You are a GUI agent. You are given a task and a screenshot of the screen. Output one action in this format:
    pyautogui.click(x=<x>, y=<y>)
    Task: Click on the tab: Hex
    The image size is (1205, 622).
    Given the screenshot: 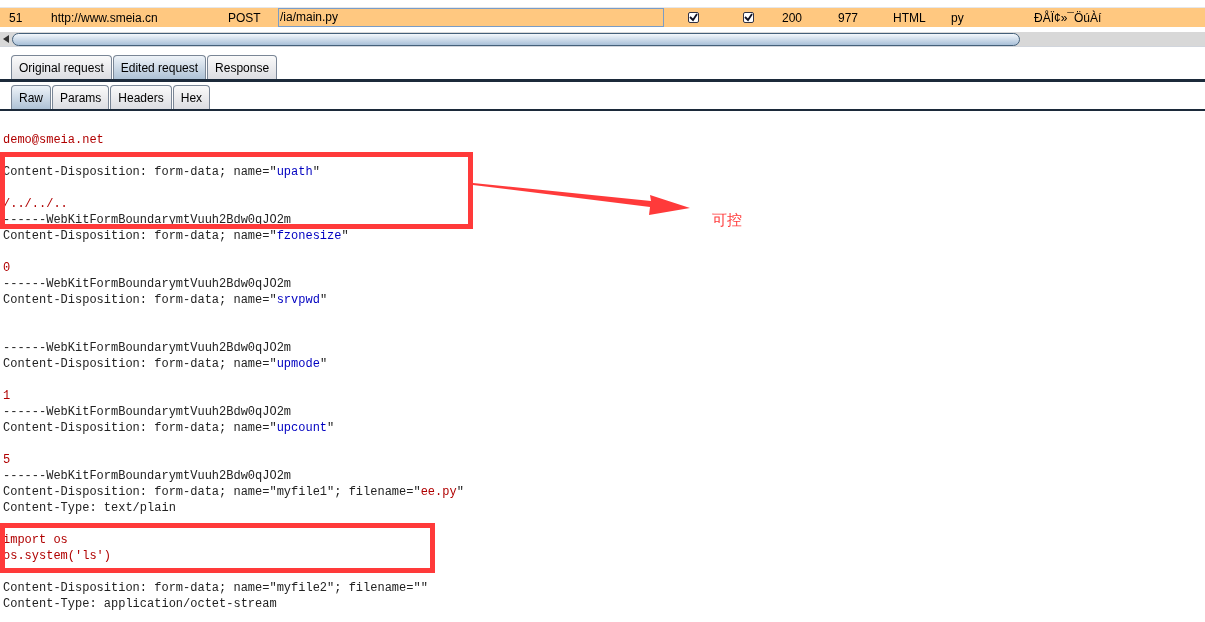 What is the action you would take?
    pyautogui.click(x=191, y=97)
    